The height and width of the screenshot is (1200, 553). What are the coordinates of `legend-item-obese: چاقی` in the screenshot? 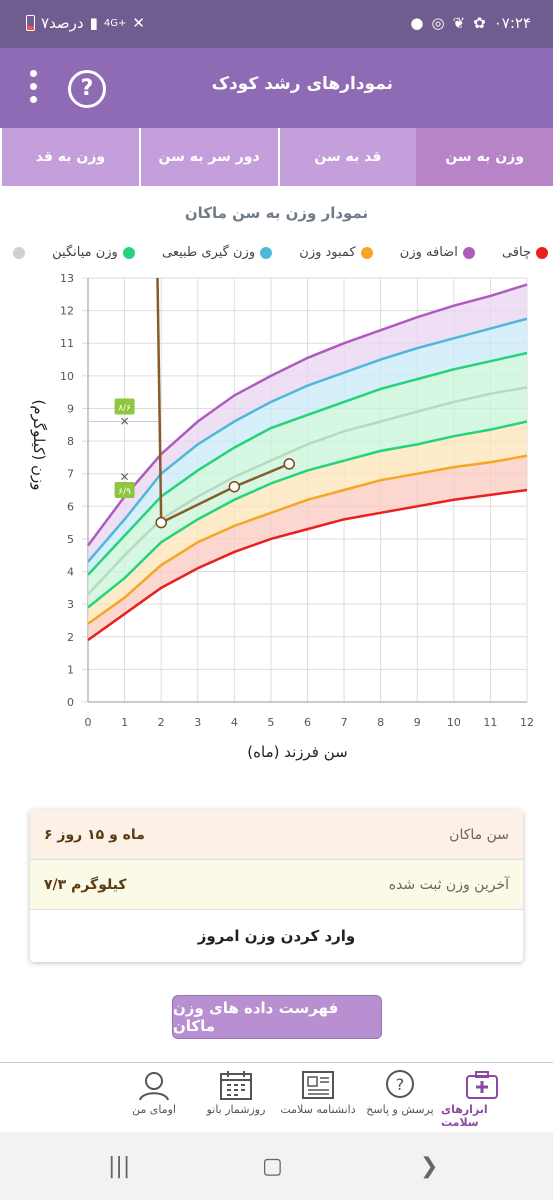 It's located at (525, 252).